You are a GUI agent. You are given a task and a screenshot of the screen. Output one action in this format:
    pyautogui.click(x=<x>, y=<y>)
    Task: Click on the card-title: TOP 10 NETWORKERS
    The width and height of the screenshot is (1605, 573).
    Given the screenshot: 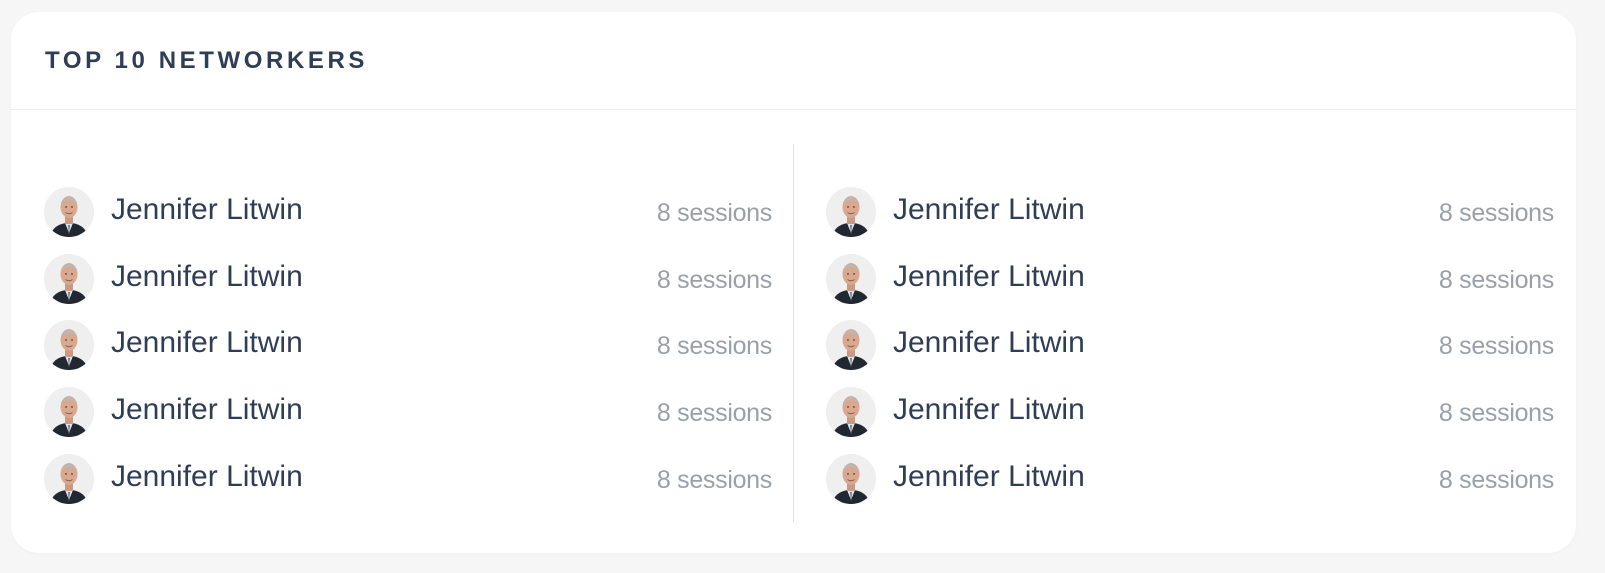 What is the action you would take?
    pyautogui.click(x=207, y=60)
    